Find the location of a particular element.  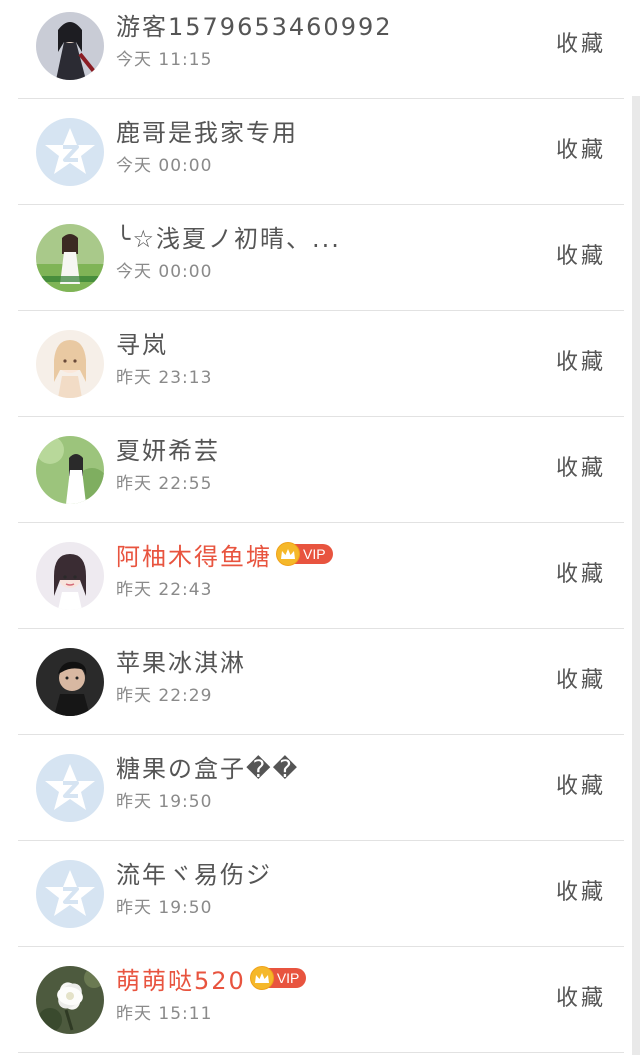

name-line: 鹿哥是我家专用 is located at coordinates (207, 130).